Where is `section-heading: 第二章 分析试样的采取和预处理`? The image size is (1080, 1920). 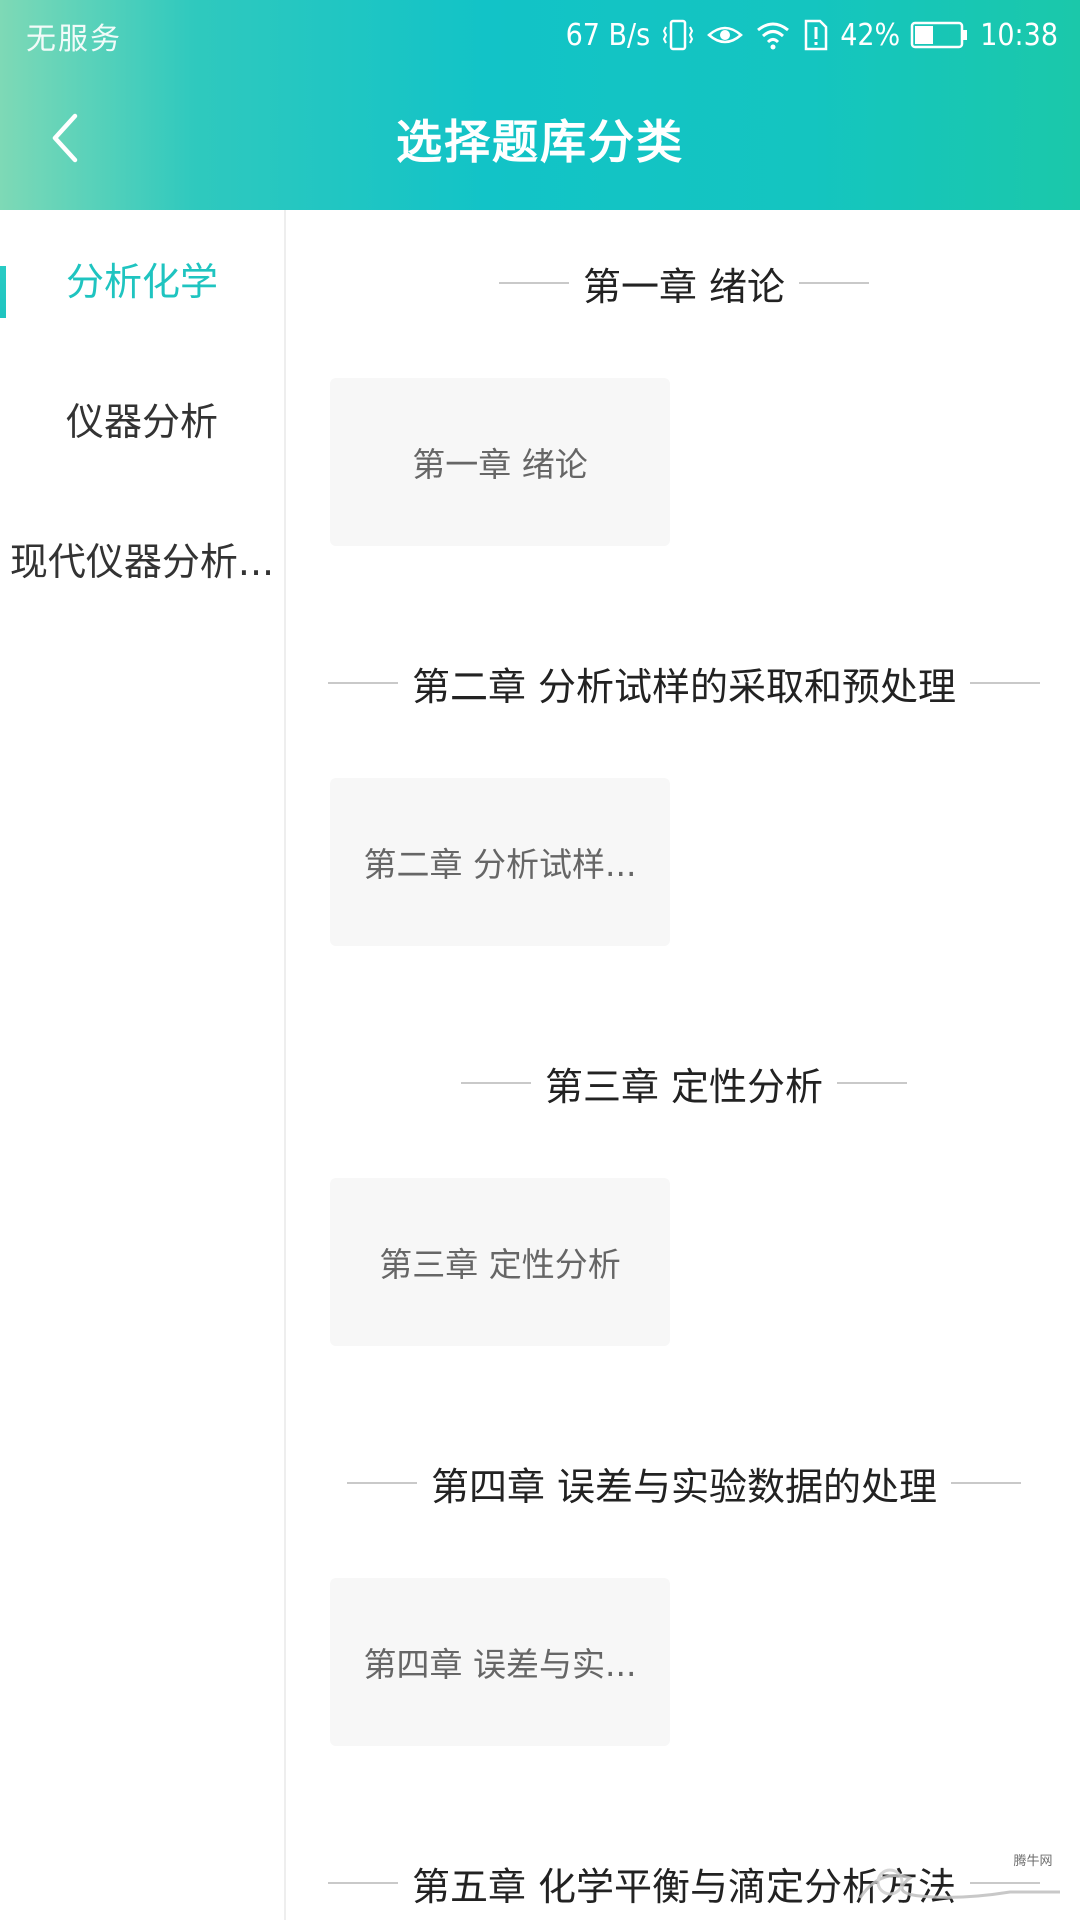
section-heading: 第二章 分析试样的采取和预处理 is located at coordinates (684, 683).